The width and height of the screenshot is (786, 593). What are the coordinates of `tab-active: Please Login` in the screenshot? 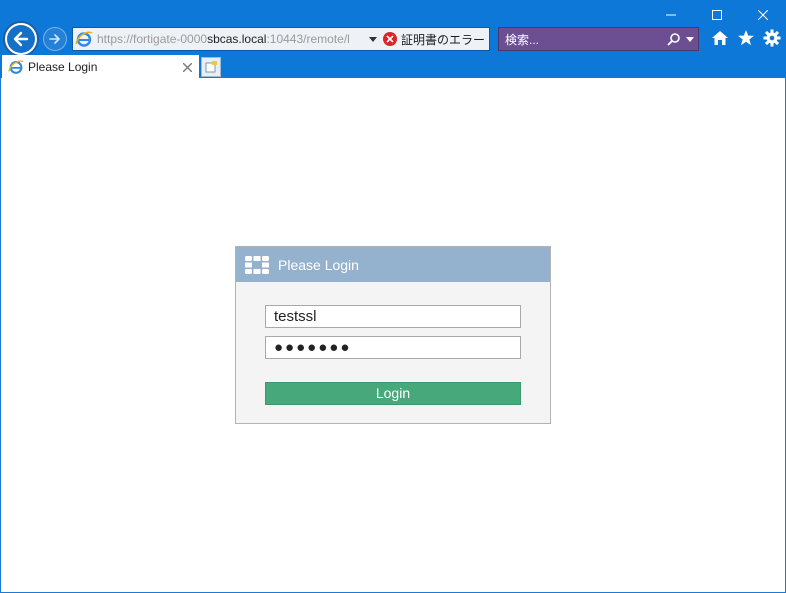 It's located at (100, 66).